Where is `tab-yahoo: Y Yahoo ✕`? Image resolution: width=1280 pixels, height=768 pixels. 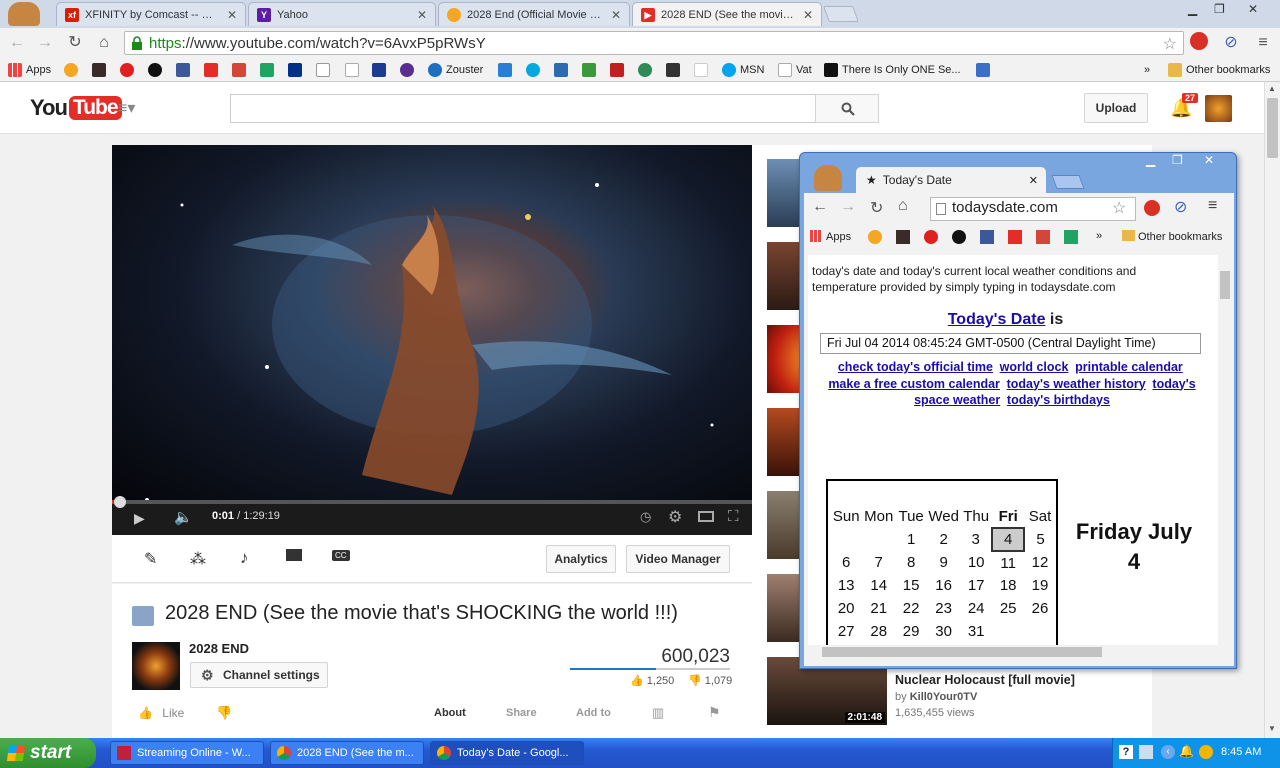
tab-yahoo: Y Yahoo ✕ is located at coordinates (342, 14).